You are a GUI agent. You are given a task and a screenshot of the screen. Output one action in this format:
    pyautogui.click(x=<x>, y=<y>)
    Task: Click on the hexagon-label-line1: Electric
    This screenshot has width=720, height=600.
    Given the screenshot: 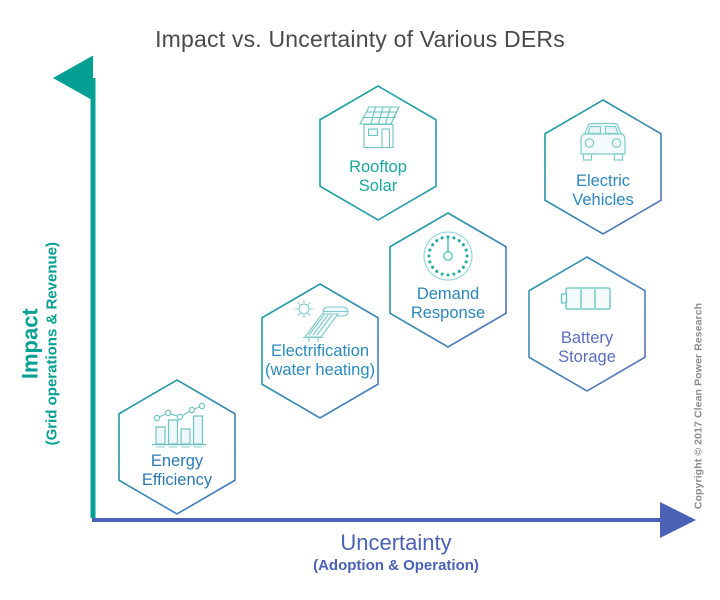 What is the action you would take?
    pyautogui.click(x=603, y=181)
    